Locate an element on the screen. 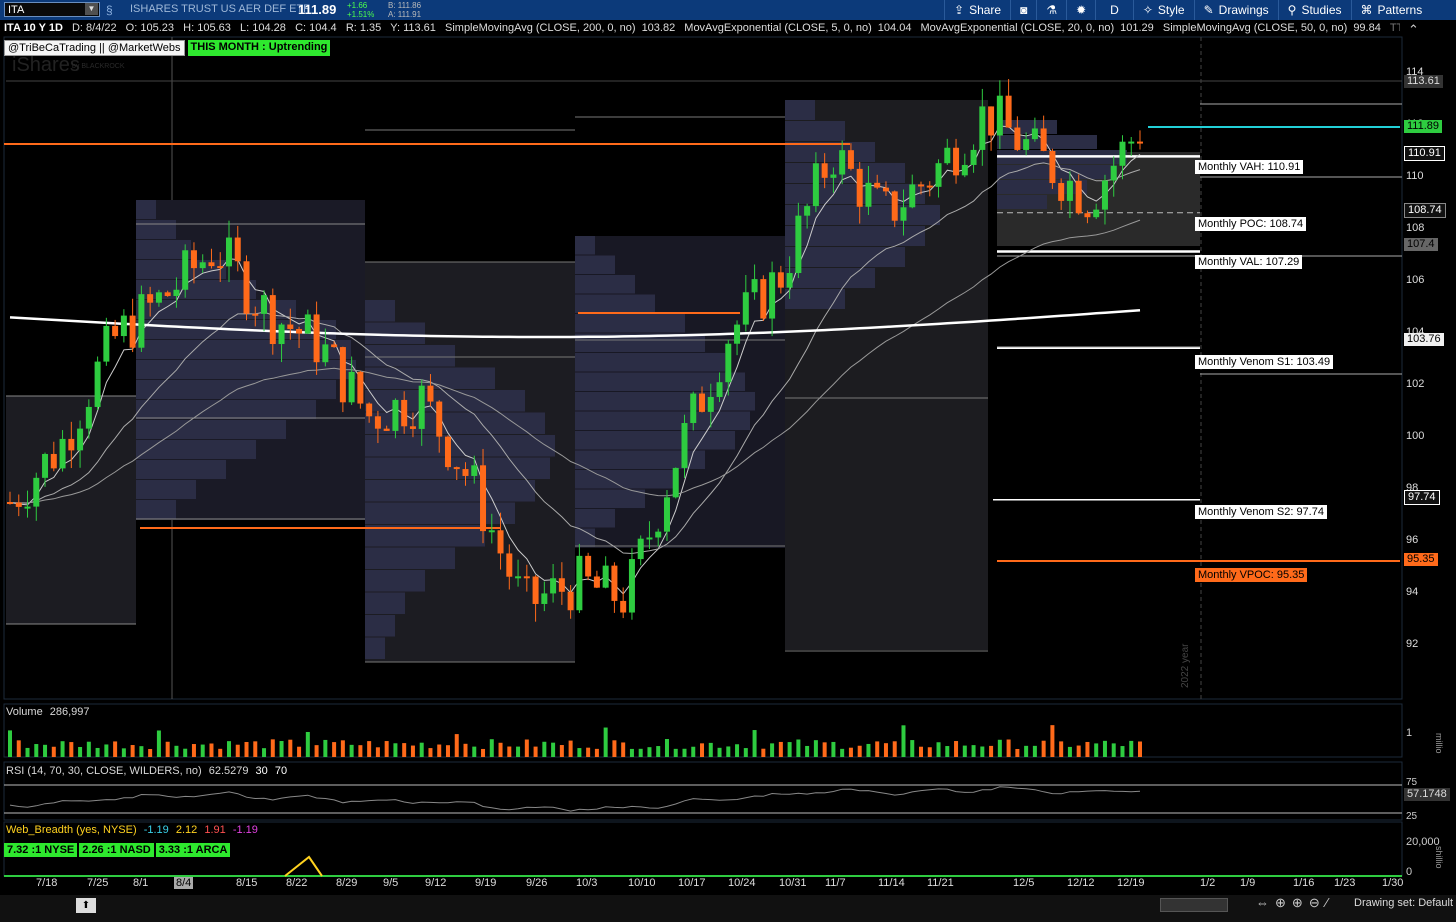 The width and height of the screenshot is (1456, 922). time-tick: 10/17 is located at coordinates (692, 883).